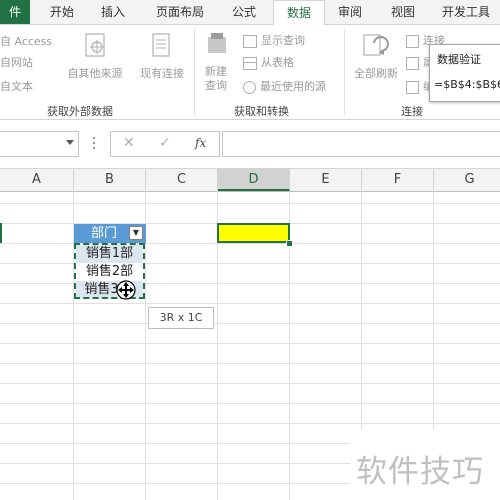 The height and width of the screenshot is (500, 500). I want to click on data-validation-tooltip: 数据验证 =$B$4:$B$6, so click(464, 73).